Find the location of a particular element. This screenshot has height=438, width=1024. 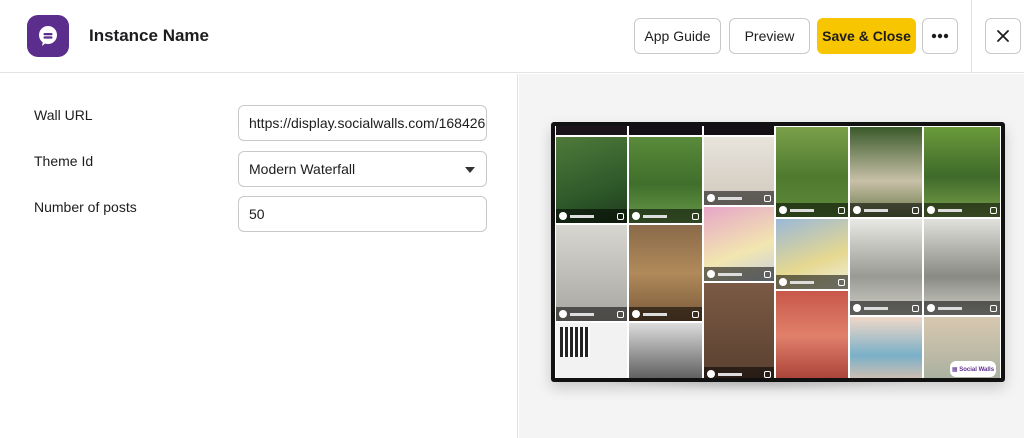

app-guide-button: App Guide is located at coordinates (677, 36).